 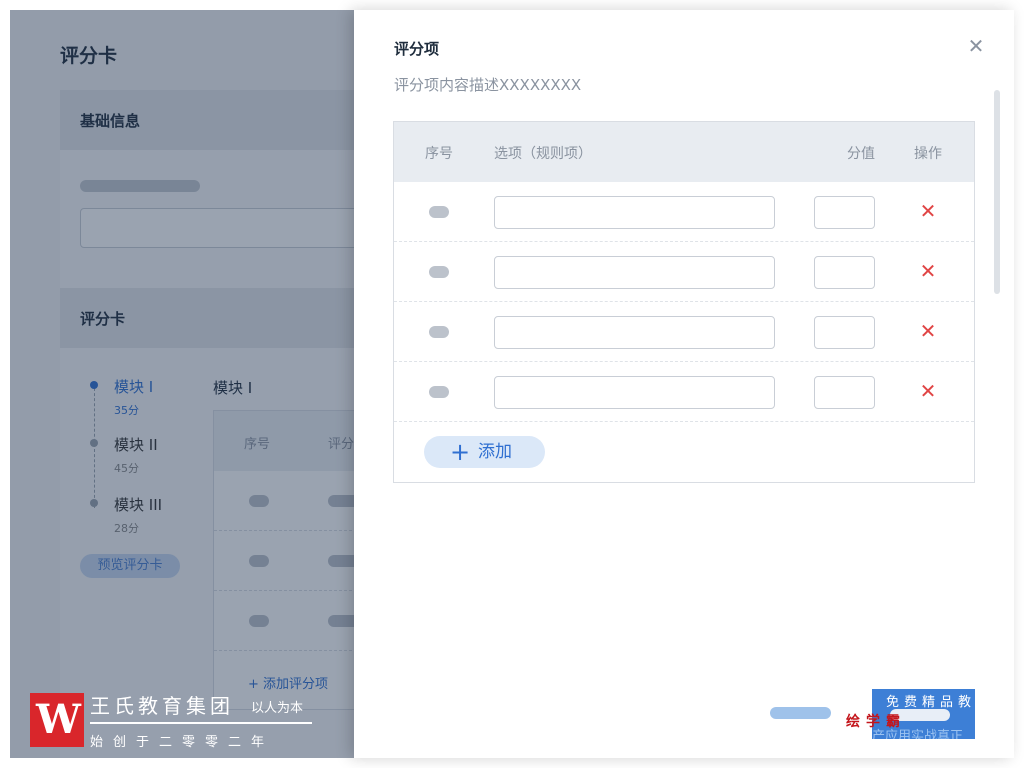 What do you see at coordinates (495, 452) in the screenshot?
I see `add-option-label: 添加` at bounding box center [495, 452].